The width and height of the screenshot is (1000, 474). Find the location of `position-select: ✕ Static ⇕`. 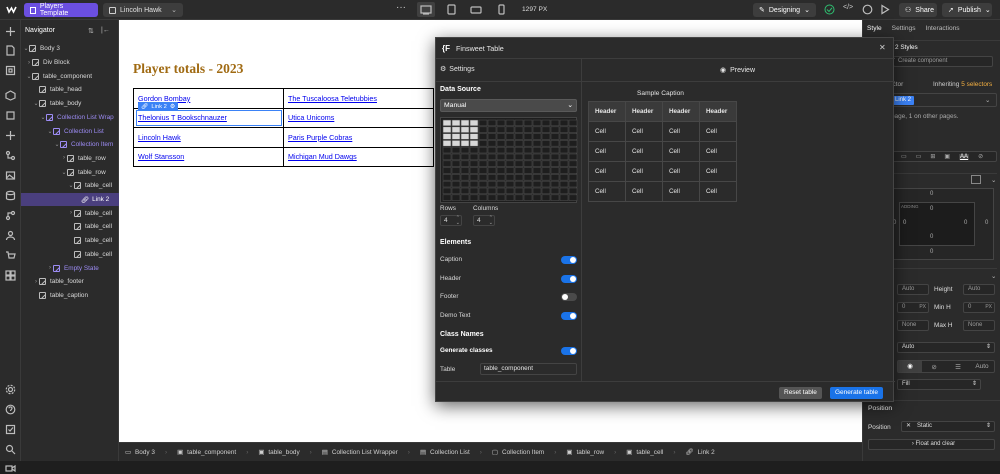

position-select: ✕ Static ⇕ is located at coordinates (948, 426).